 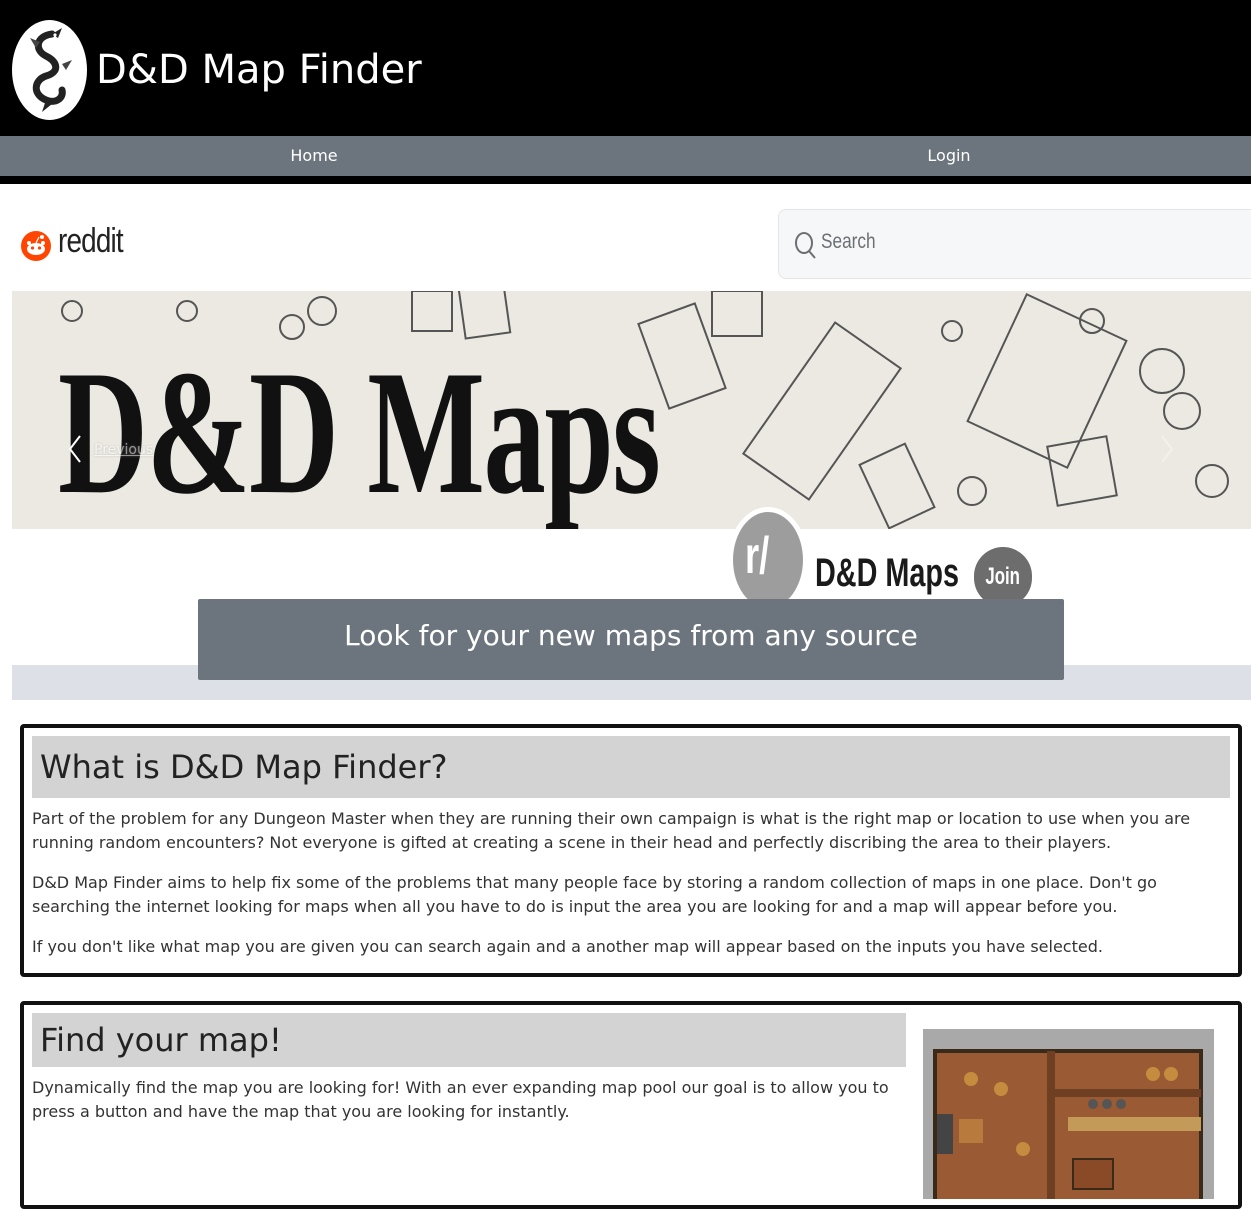 I want to click on search-icon, so click(x=806, y=245).